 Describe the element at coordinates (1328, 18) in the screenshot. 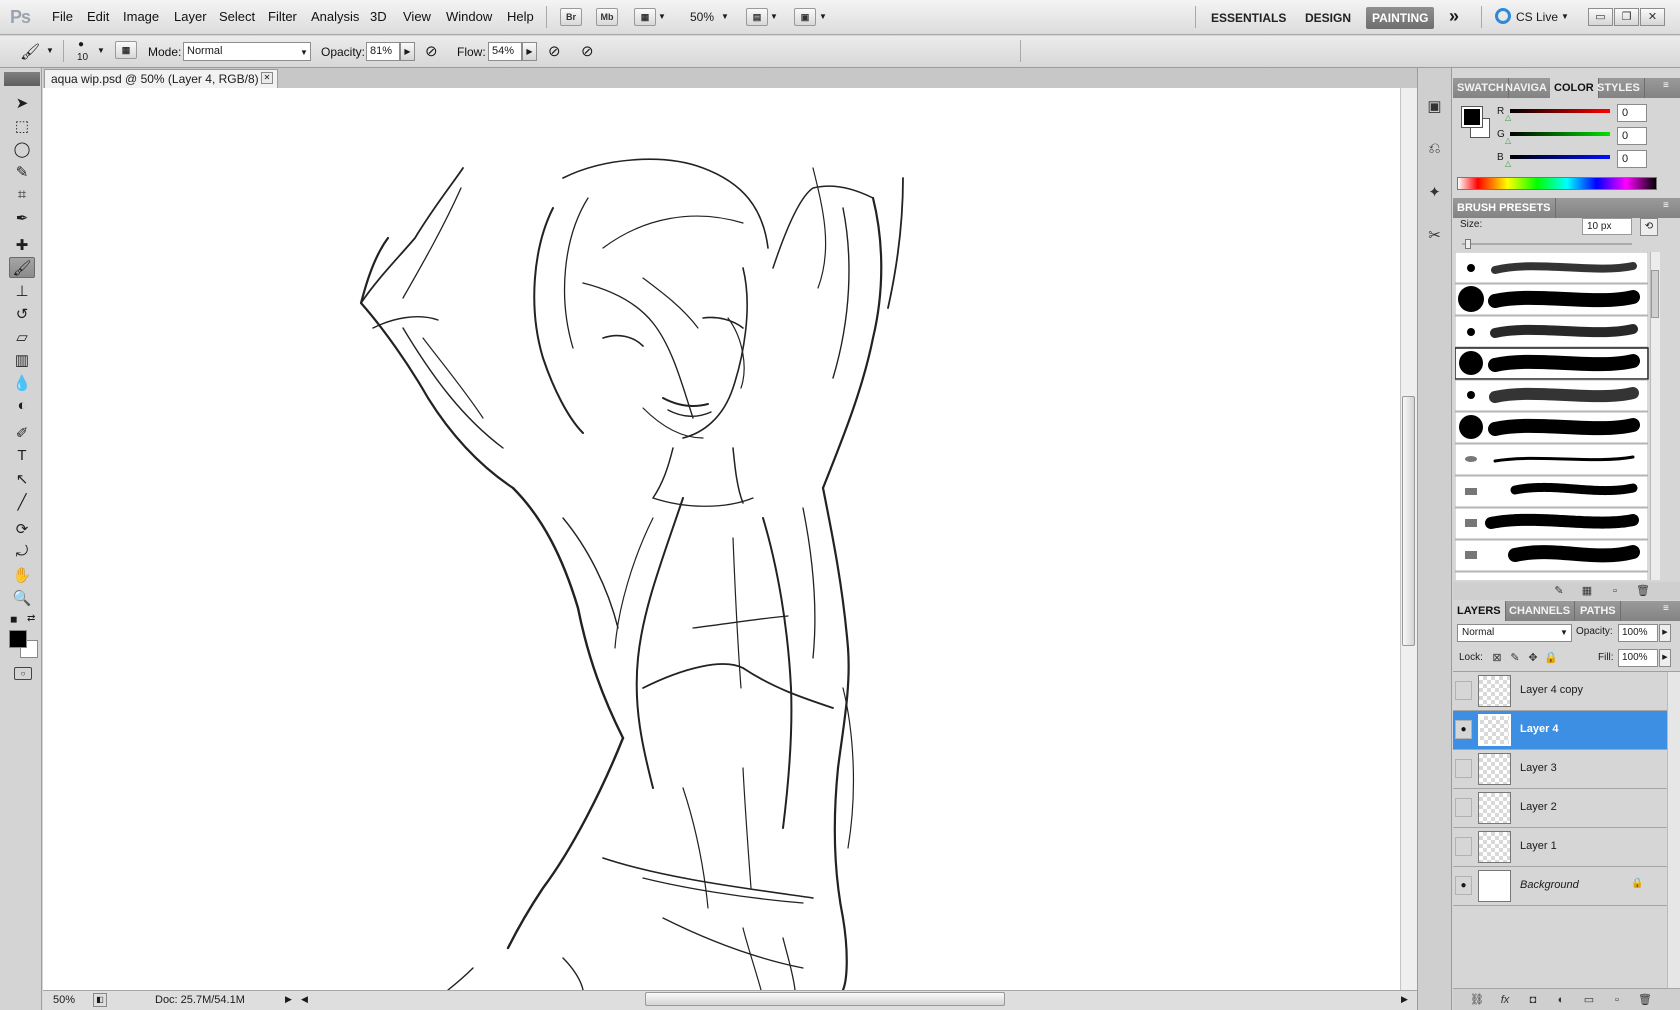

I see `workspace-design: DESIGN` at that location.